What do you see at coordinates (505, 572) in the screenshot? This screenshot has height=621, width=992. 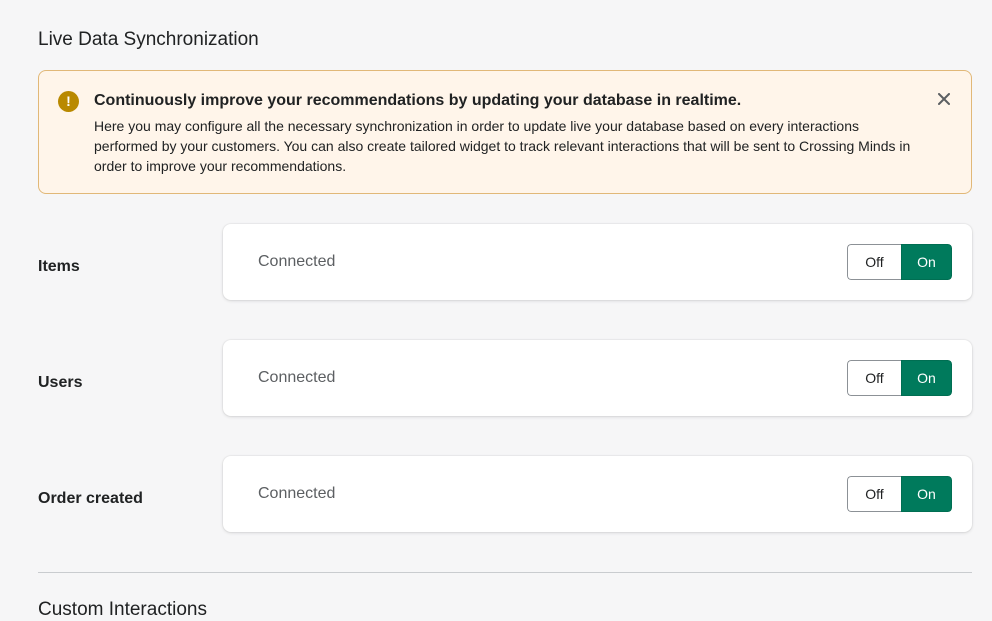 I see `section-divider` at bounding box center [505, 572].